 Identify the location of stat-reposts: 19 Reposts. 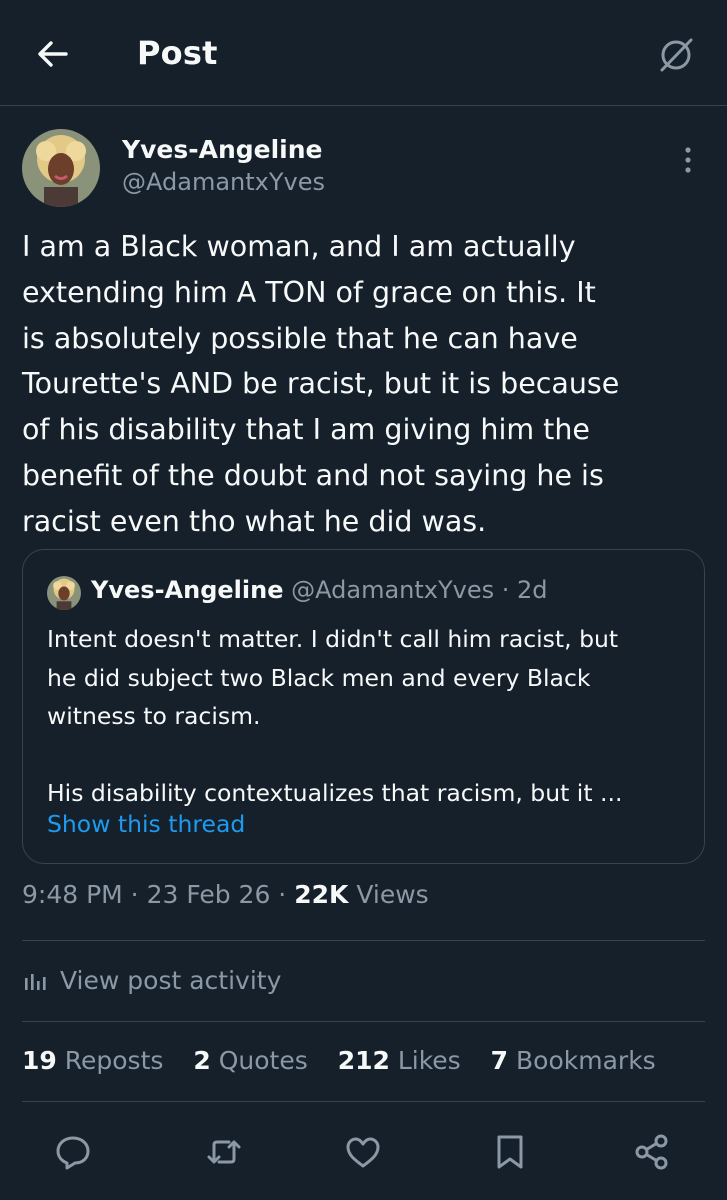
(92, 1060).